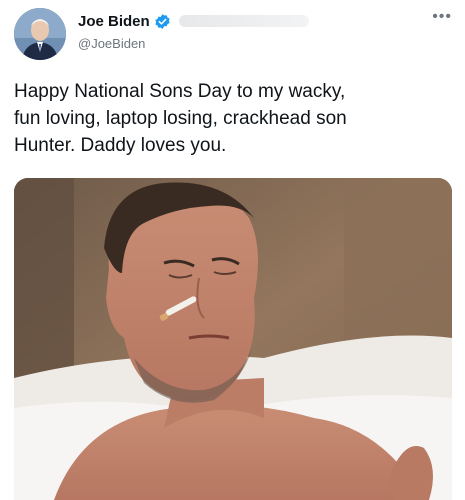 This screenshot has height=500, width=465. I want to click on display-name-row: Joe Biden, so click(193, 21).